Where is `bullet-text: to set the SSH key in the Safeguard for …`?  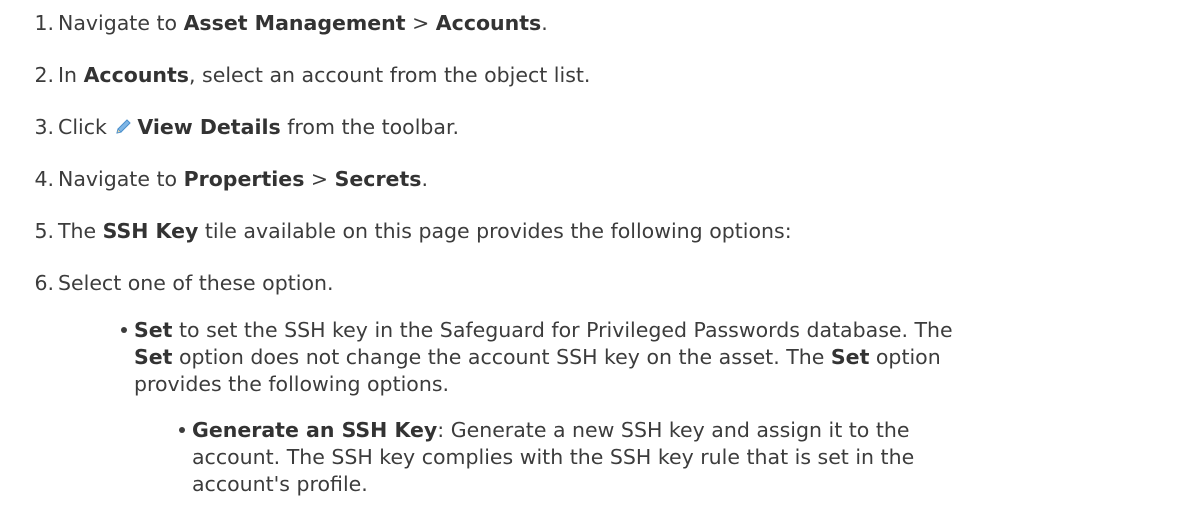 bullet-text: to set the SSH key in the Safeguard for … is located at coordinates (562, 330).